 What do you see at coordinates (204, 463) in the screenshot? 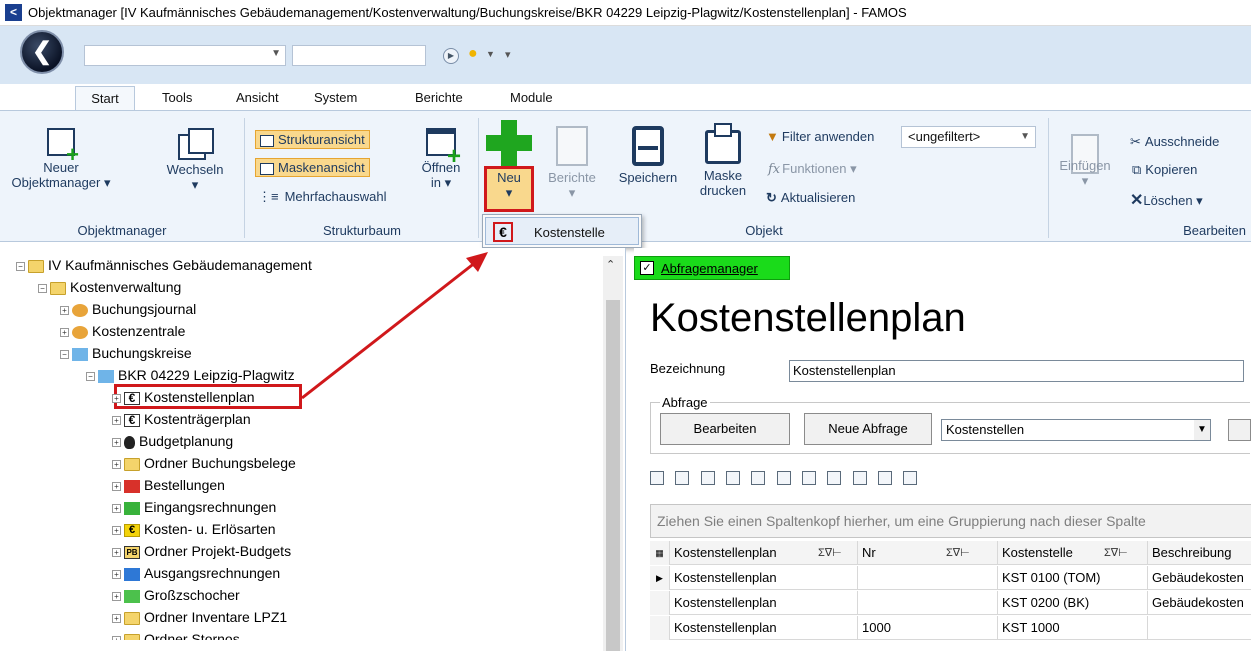
I see `tree-node-ordner-buchungsbelege: + Ordner Buchungsbelege` at bounding box center [204, 463].